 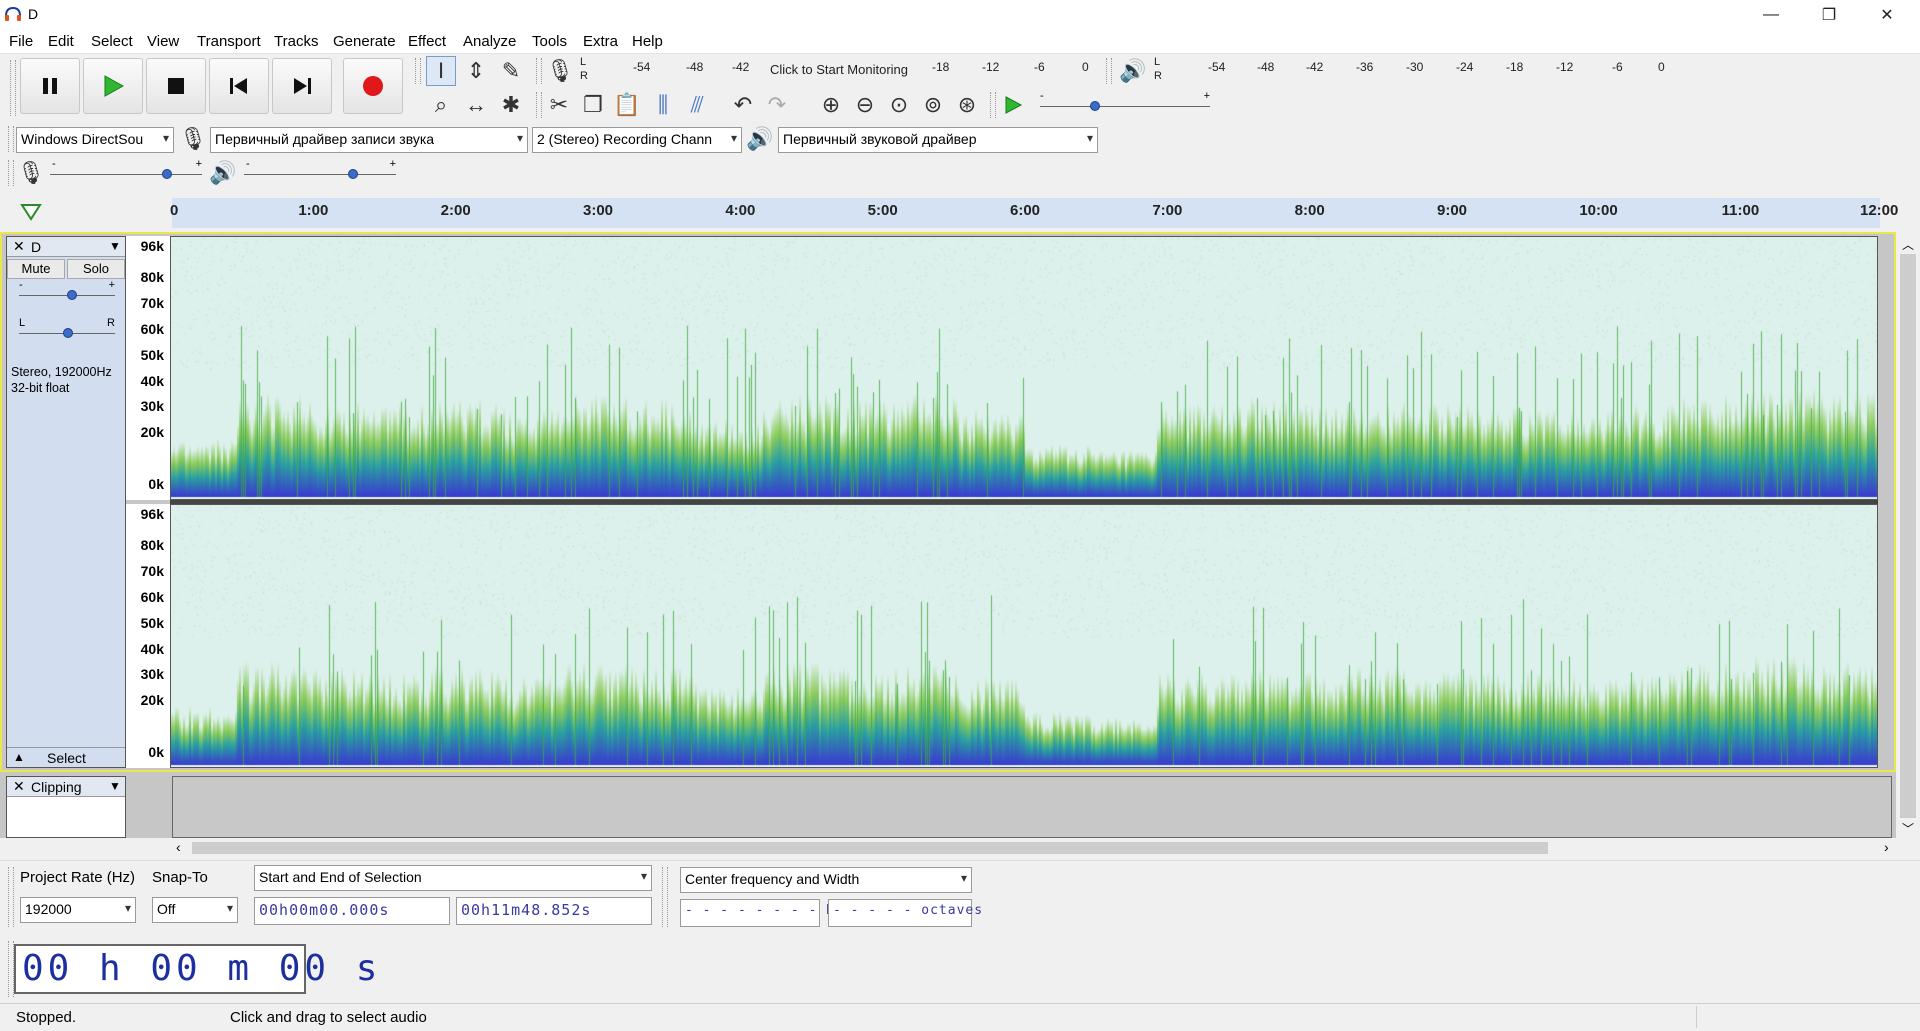 I want to click on frequency-axis-right-channel: 96k 80k 70k 60k 50k 40k 30k 20k 0k, so click(x=148, y=636).